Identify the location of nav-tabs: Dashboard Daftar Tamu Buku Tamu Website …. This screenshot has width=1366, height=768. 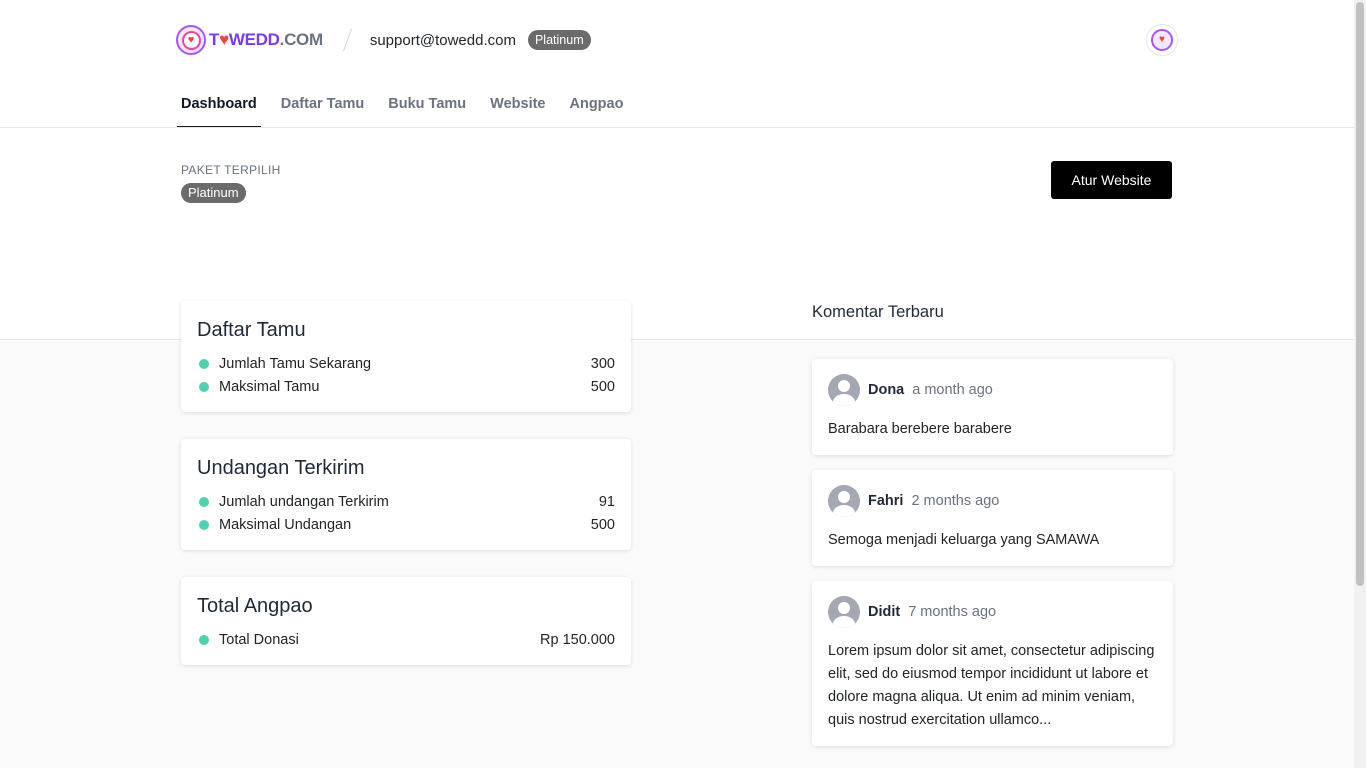
(410, 104).